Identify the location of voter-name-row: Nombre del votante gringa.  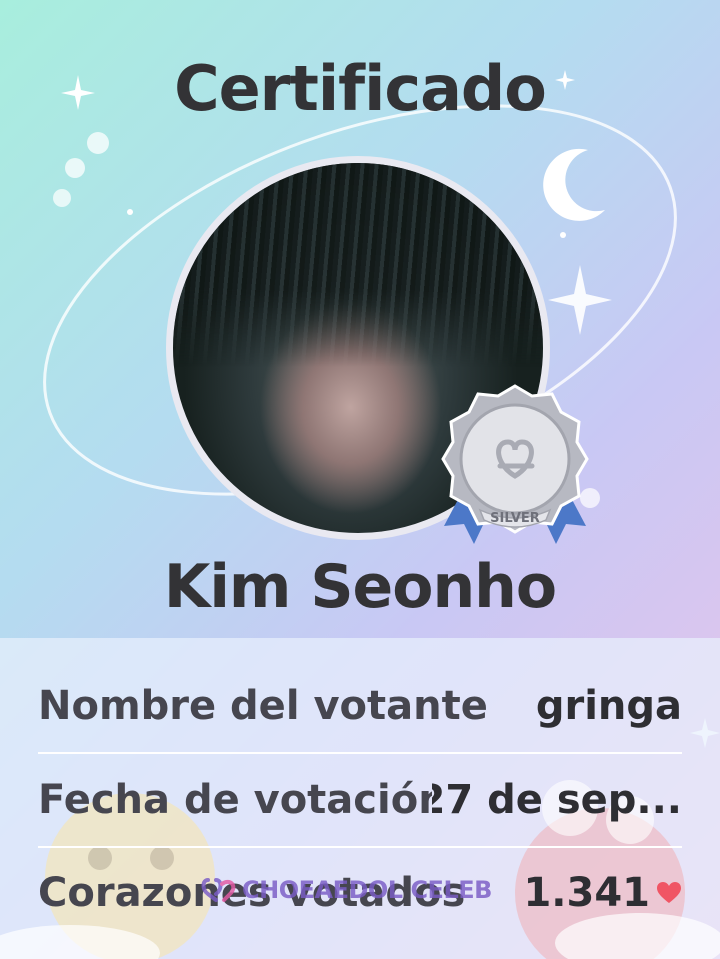
(360, 707).